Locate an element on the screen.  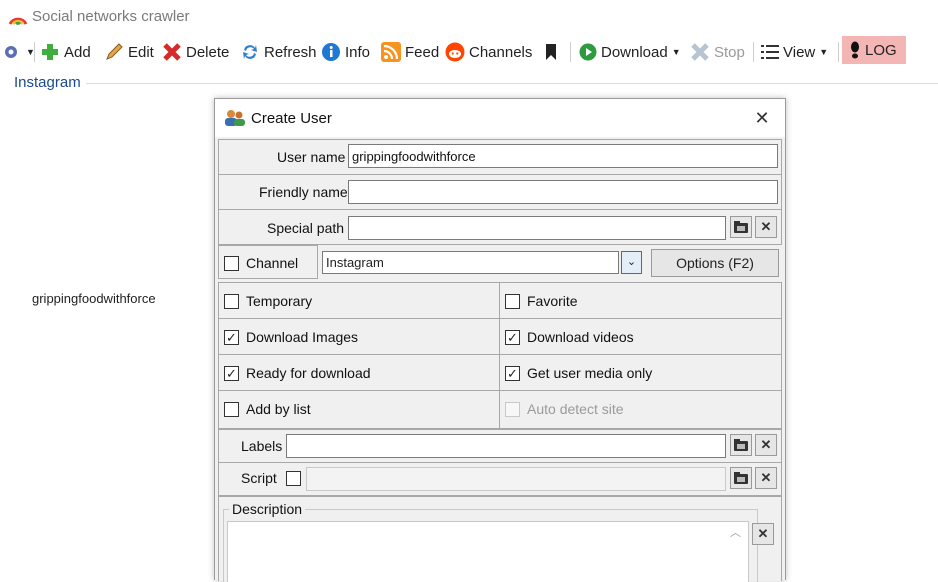
username-label: User name is located at coordinates (311, 157).